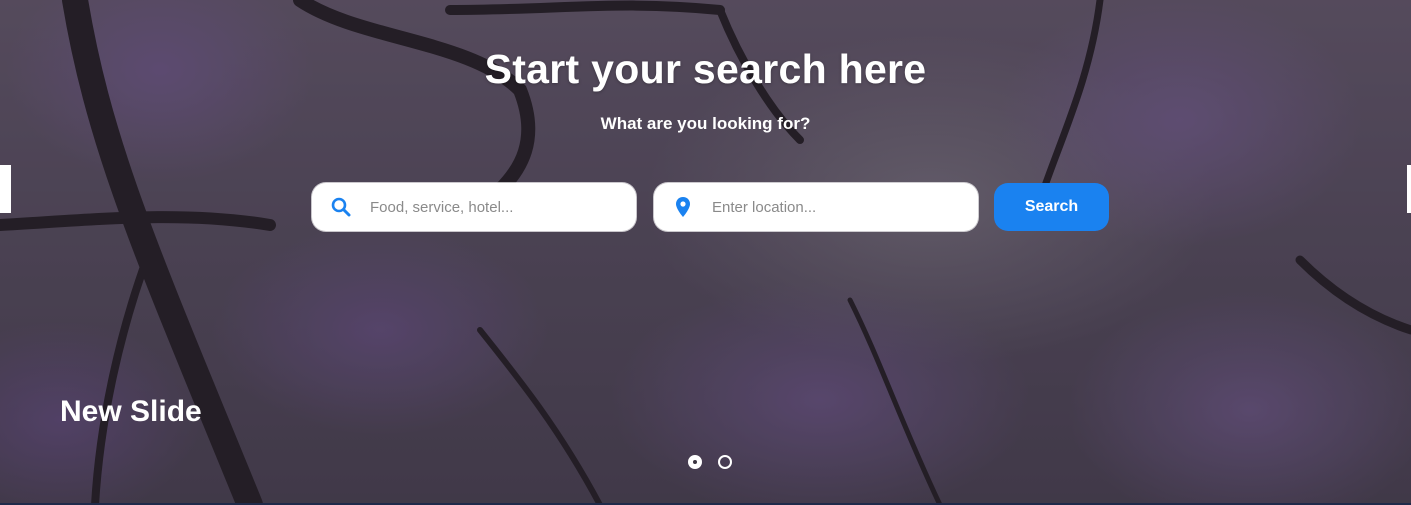 The width and height of the screenshot is (1411, 505). Describe the element at coordinates (1409, 189) in the screenshot. I see `next-slide-arrow` at that location.